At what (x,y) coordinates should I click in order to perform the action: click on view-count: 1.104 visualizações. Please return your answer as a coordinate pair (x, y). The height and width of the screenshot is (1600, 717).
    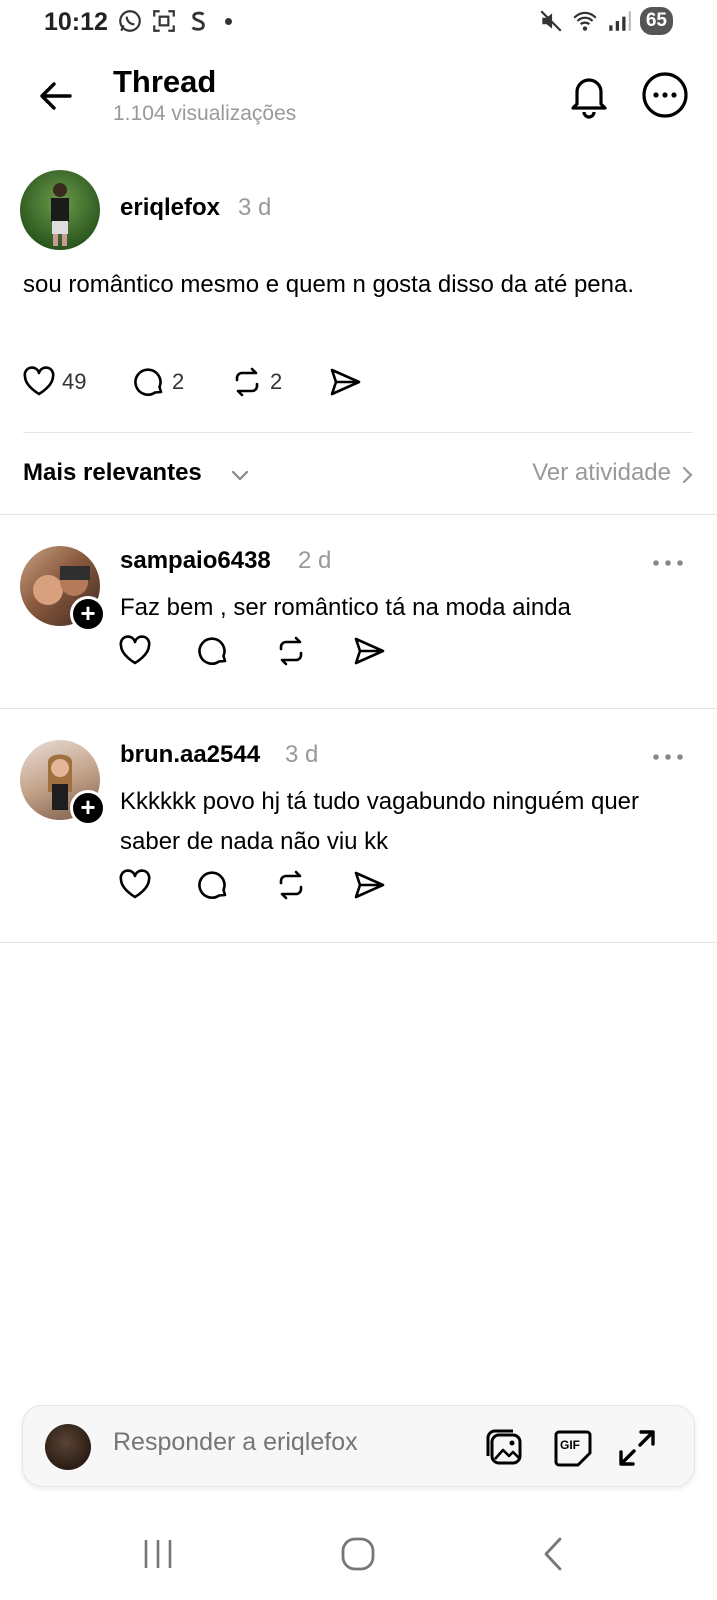
    Looking at the image, I should click on (205, 113).